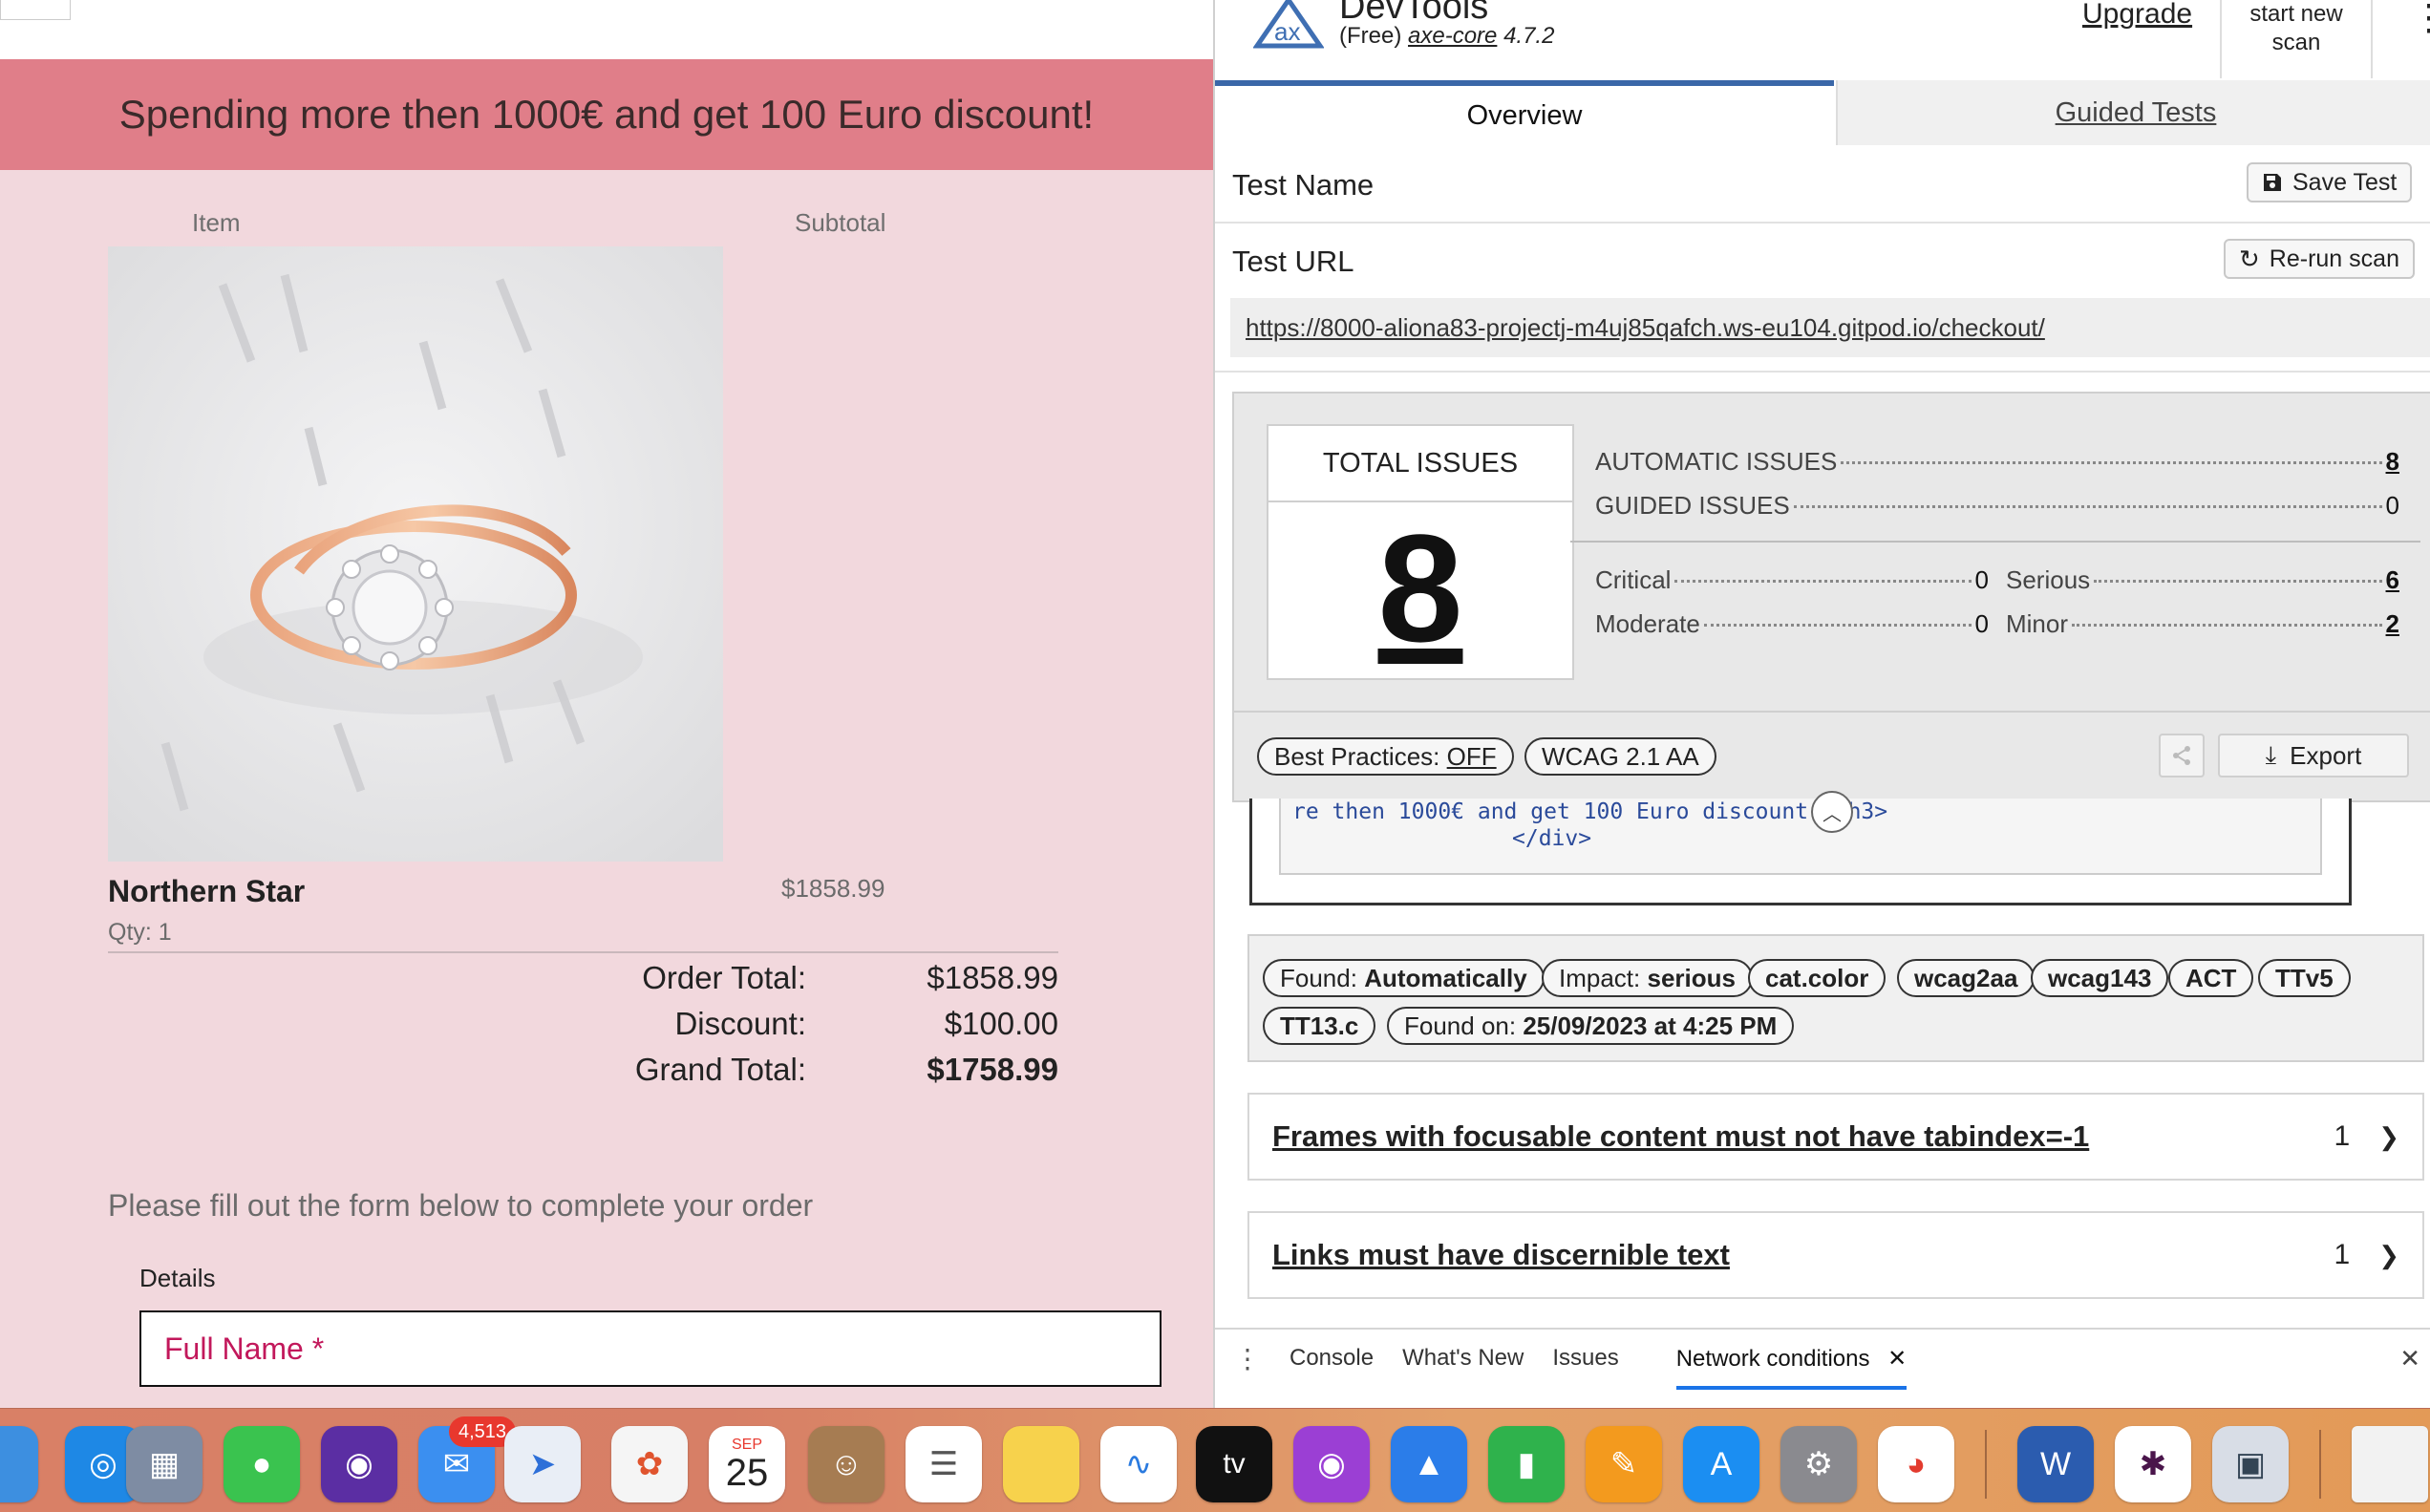 The image size is (2430, 1512). I want to click on chrome-icon: ◕, so click(1916, 1464).